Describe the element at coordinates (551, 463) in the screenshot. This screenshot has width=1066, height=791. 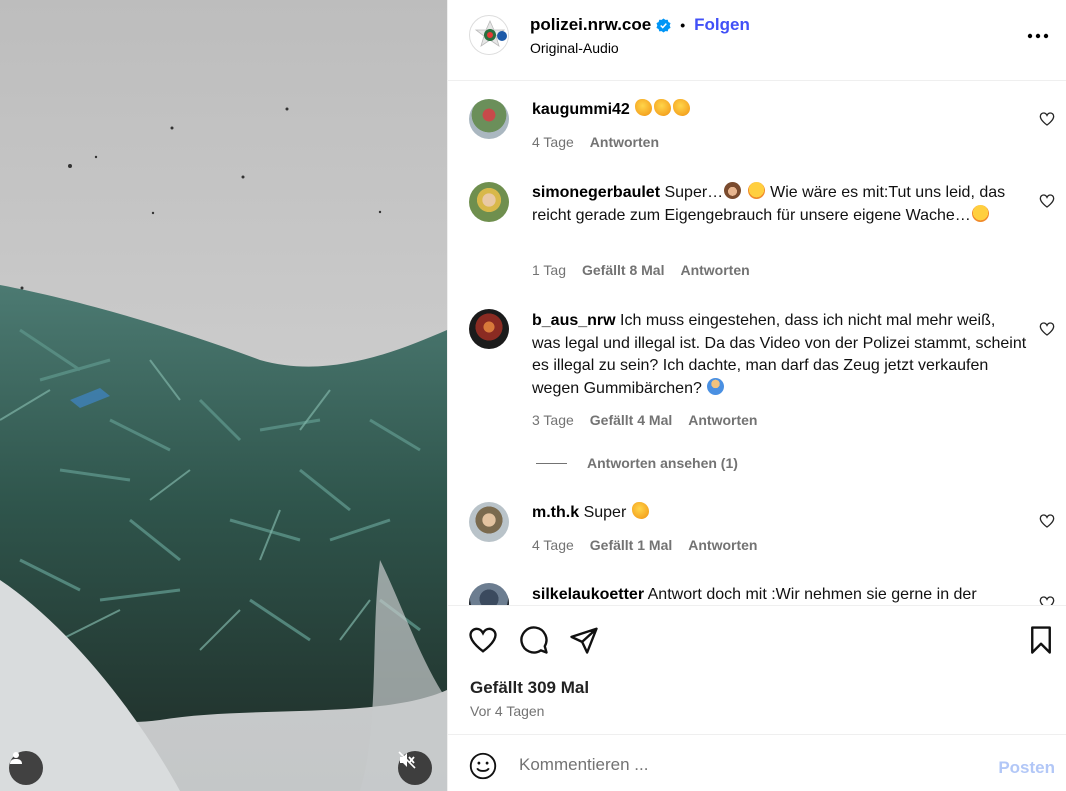
I see `replies-divider-line` at that location.